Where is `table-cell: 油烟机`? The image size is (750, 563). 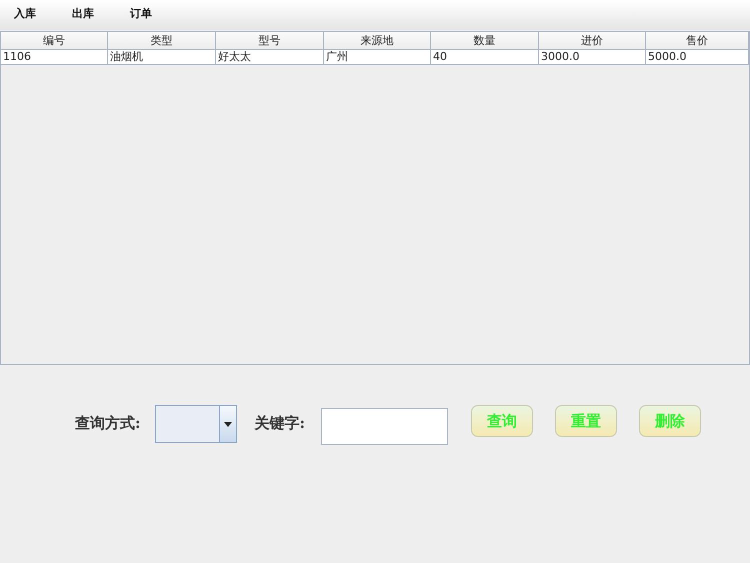
table-cell: 油烟机 is located at coordinates (162, 57).